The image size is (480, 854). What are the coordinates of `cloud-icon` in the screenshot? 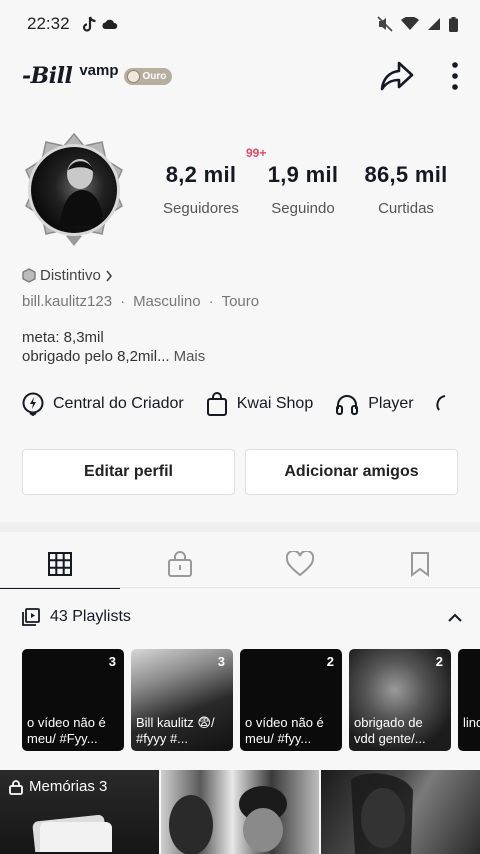 It's located at (109, 24).